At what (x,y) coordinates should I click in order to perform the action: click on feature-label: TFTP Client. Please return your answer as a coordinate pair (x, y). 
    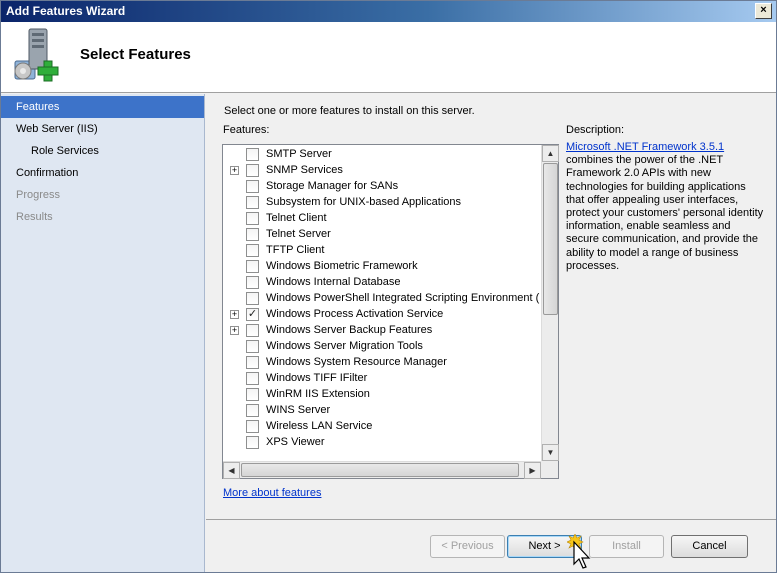
    Looking at the image, I should click on (295, 250).